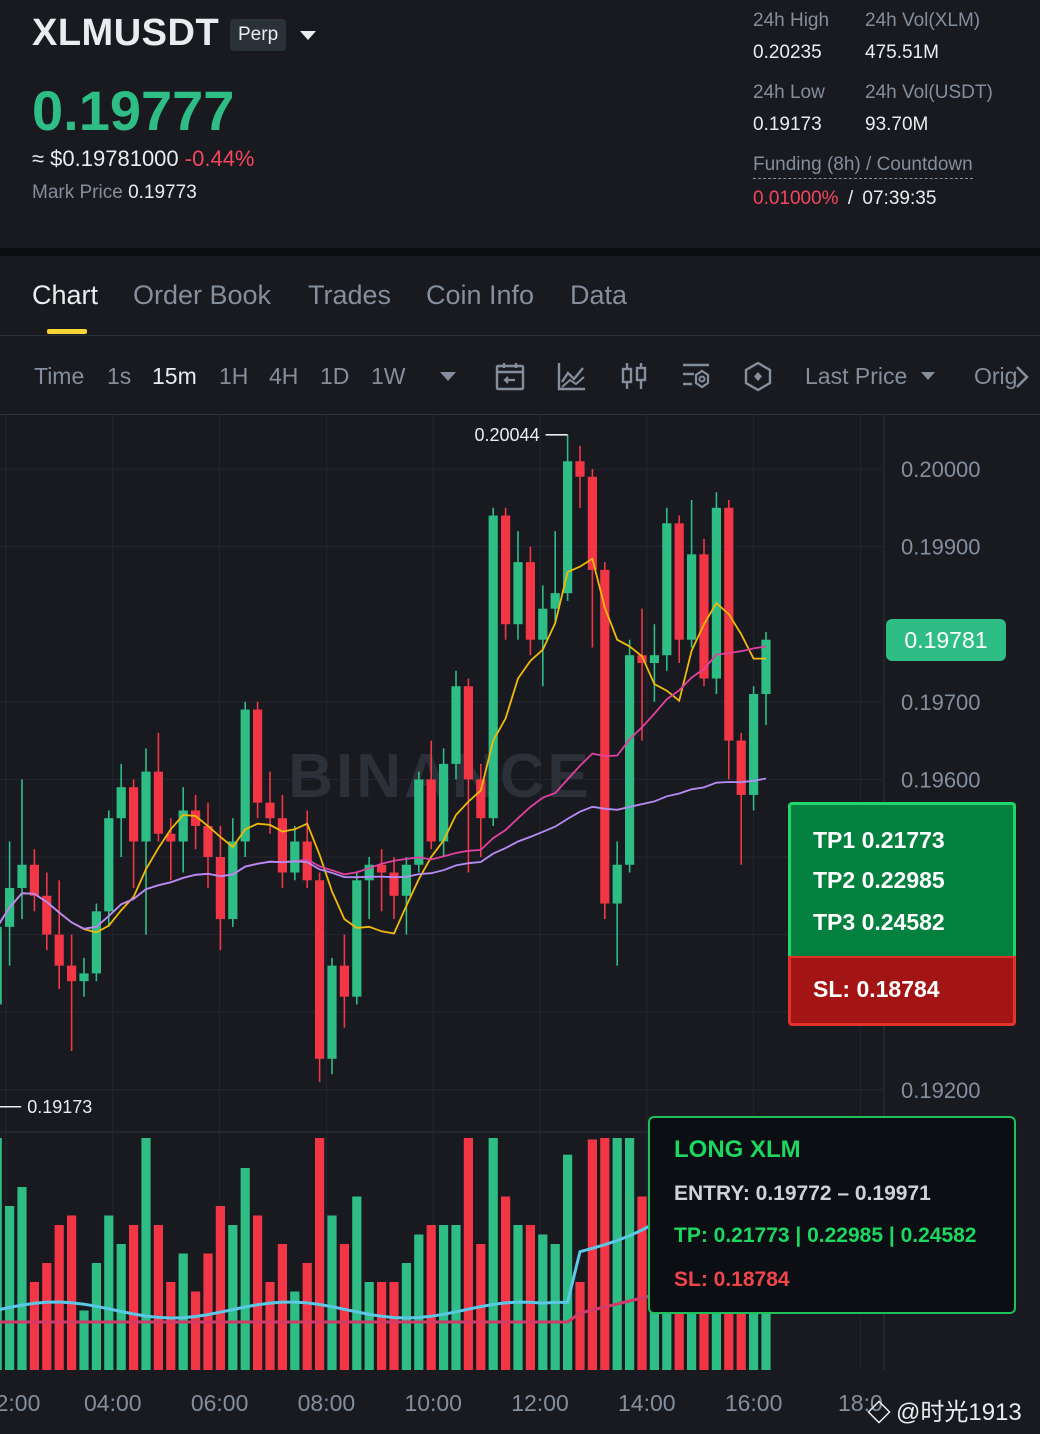 This screenshot has width=1040, height=1434. What do you see at coordinates (787, 52) in the screenshot?
I see `high-value: 0.20235` at bounding box center [787, 52].